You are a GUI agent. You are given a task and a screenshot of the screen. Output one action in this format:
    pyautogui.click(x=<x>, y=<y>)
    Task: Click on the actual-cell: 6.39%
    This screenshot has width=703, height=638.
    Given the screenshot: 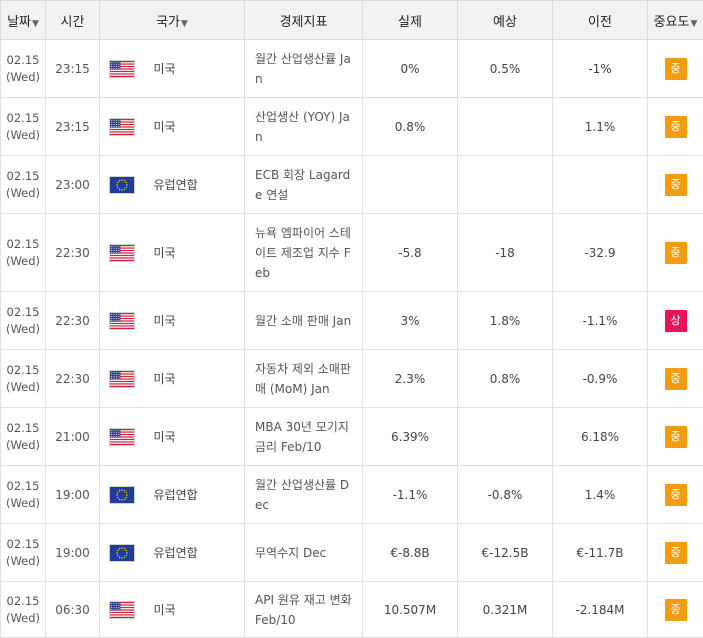 What is the action you would take?
    pyautogui.click(x=410, y=437)
    